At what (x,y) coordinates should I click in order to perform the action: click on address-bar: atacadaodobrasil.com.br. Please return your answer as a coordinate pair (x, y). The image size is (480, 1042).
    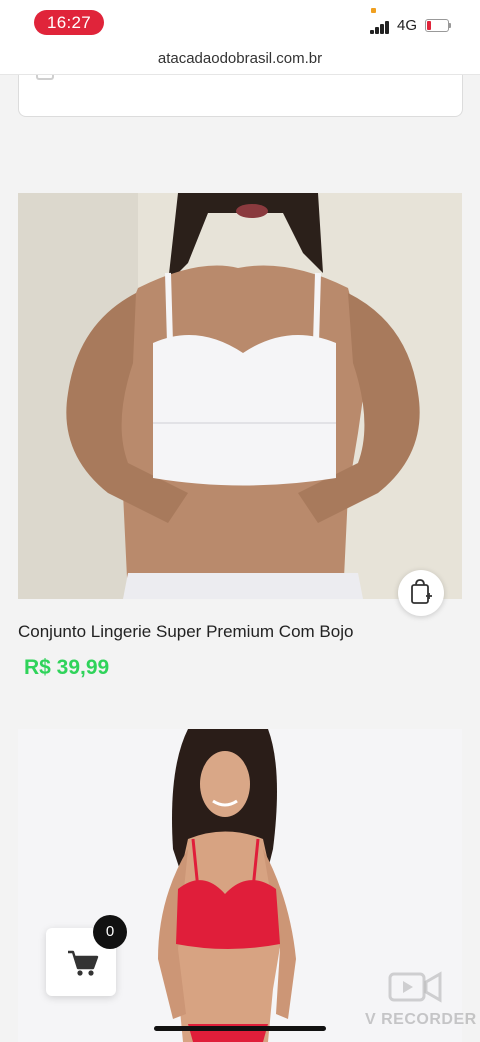
    Looking at the image, I should click on (240, 60).